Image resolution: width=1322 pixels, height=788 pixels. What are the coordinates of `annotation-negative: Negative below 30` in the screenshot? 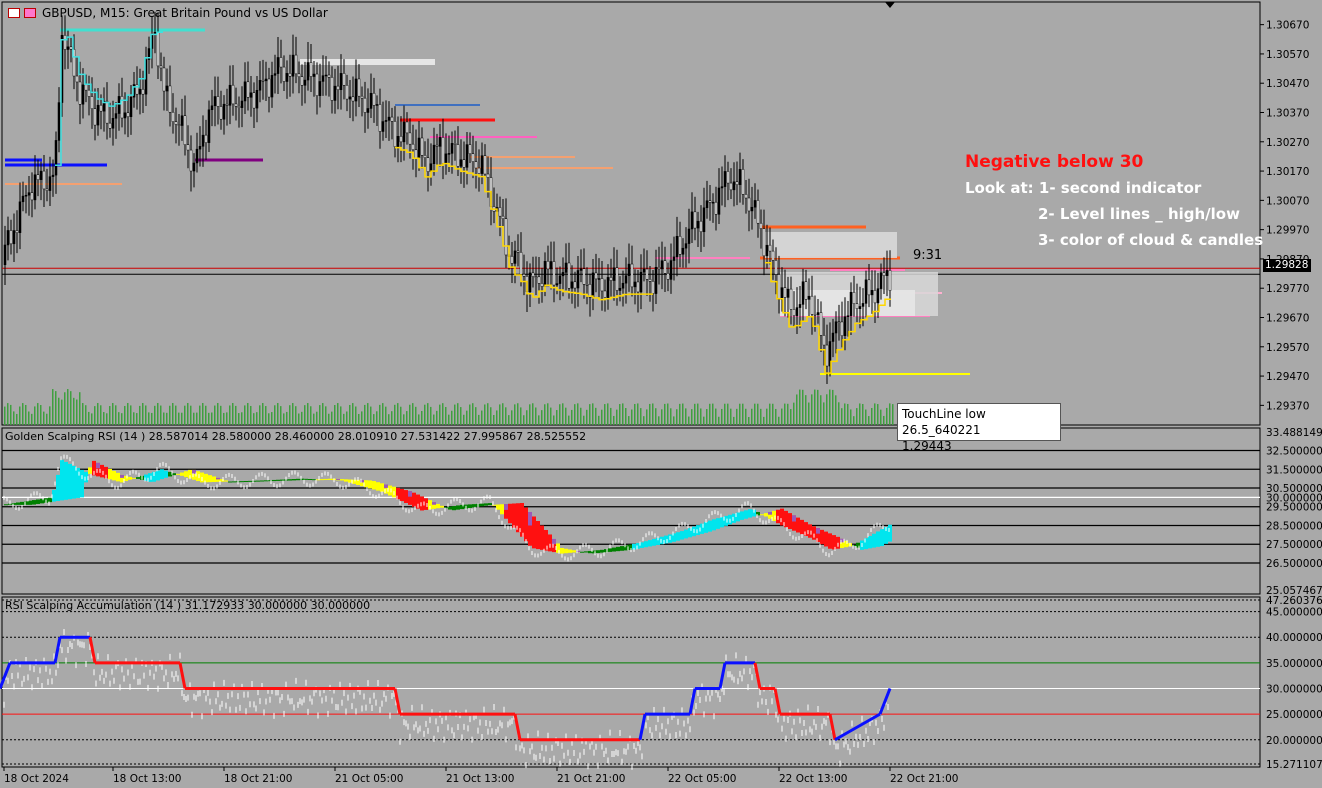 It's located at (1054, 162).